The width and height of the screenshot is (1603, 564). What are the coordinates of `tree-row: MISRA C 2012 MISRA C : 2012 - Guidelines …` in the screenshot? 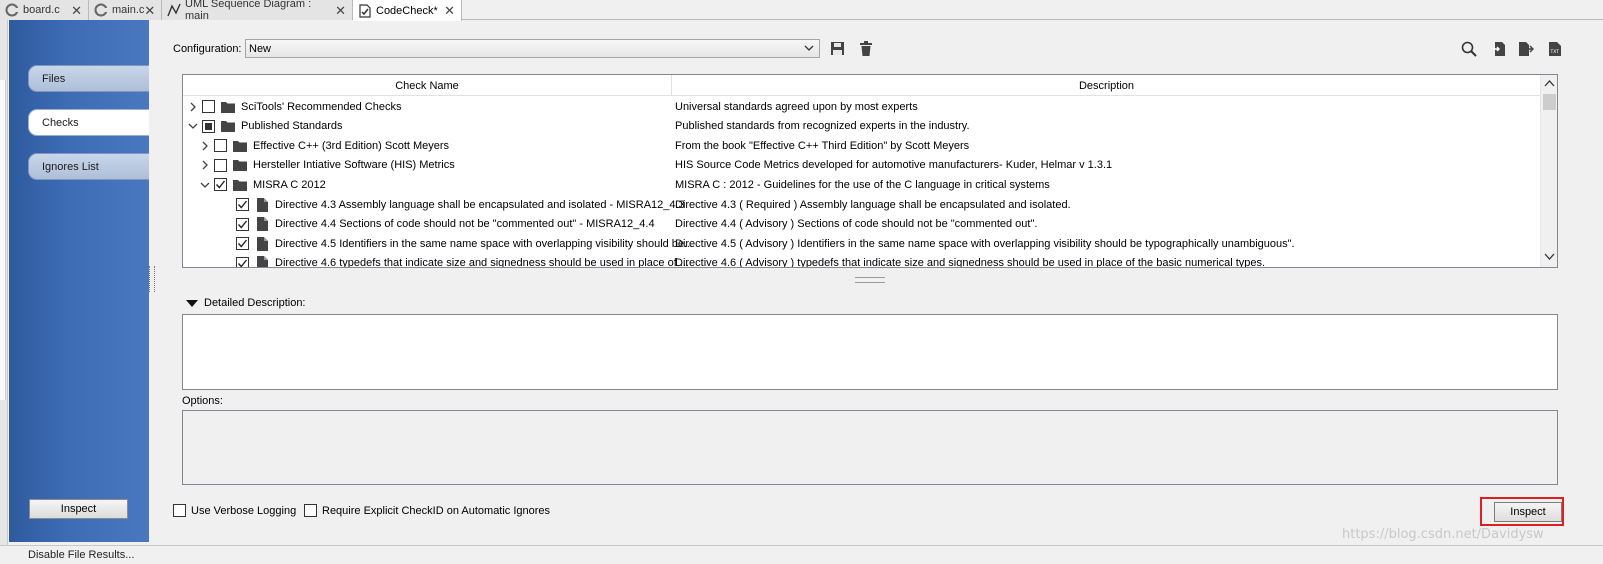 It's located at (862, 185).